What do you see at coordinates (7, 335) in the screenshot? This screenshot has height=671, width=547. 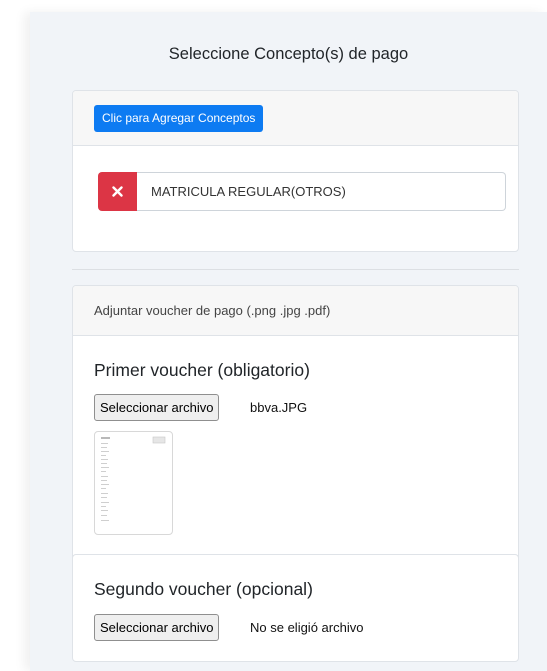 I see `left-margin` at bounding box center [7, 335].